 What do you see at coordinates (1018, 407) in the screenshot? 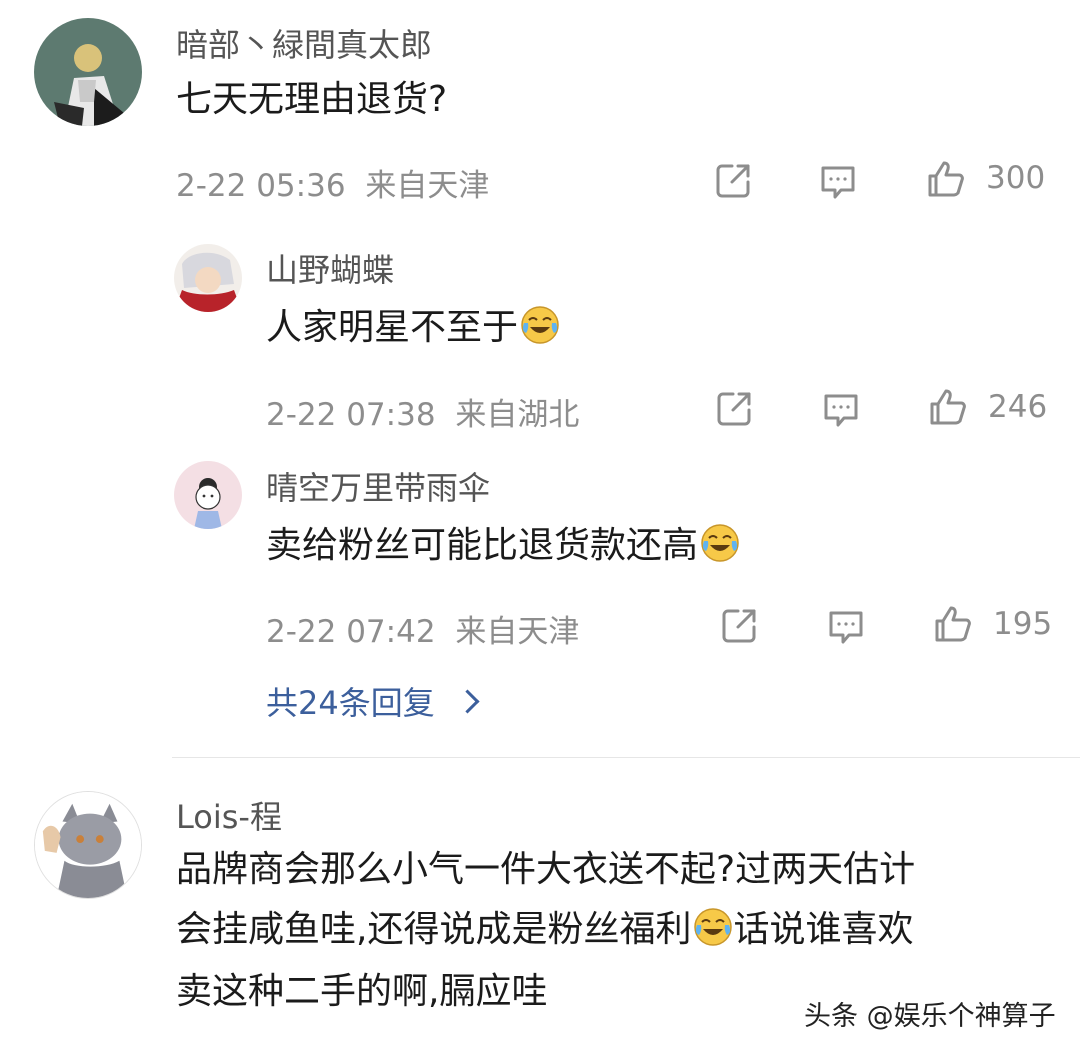
I see `like-count: 246` at bounding box center [1018, 407].